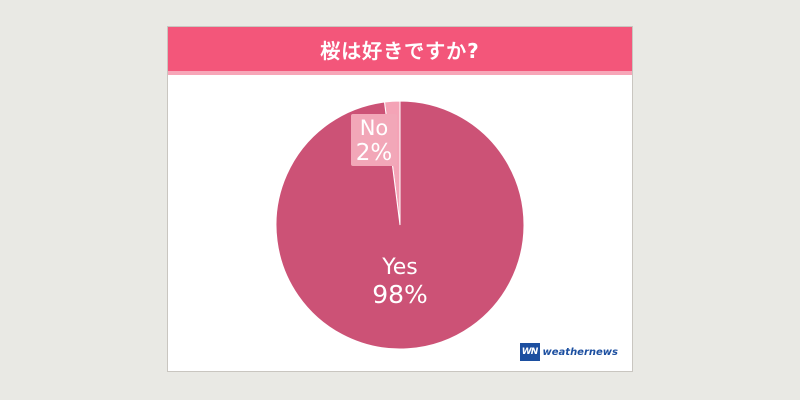  What do you see at coordinates (374, 153) in the screenshot?
I see `no-label-value: 2%` at bounding box center [374, 153].